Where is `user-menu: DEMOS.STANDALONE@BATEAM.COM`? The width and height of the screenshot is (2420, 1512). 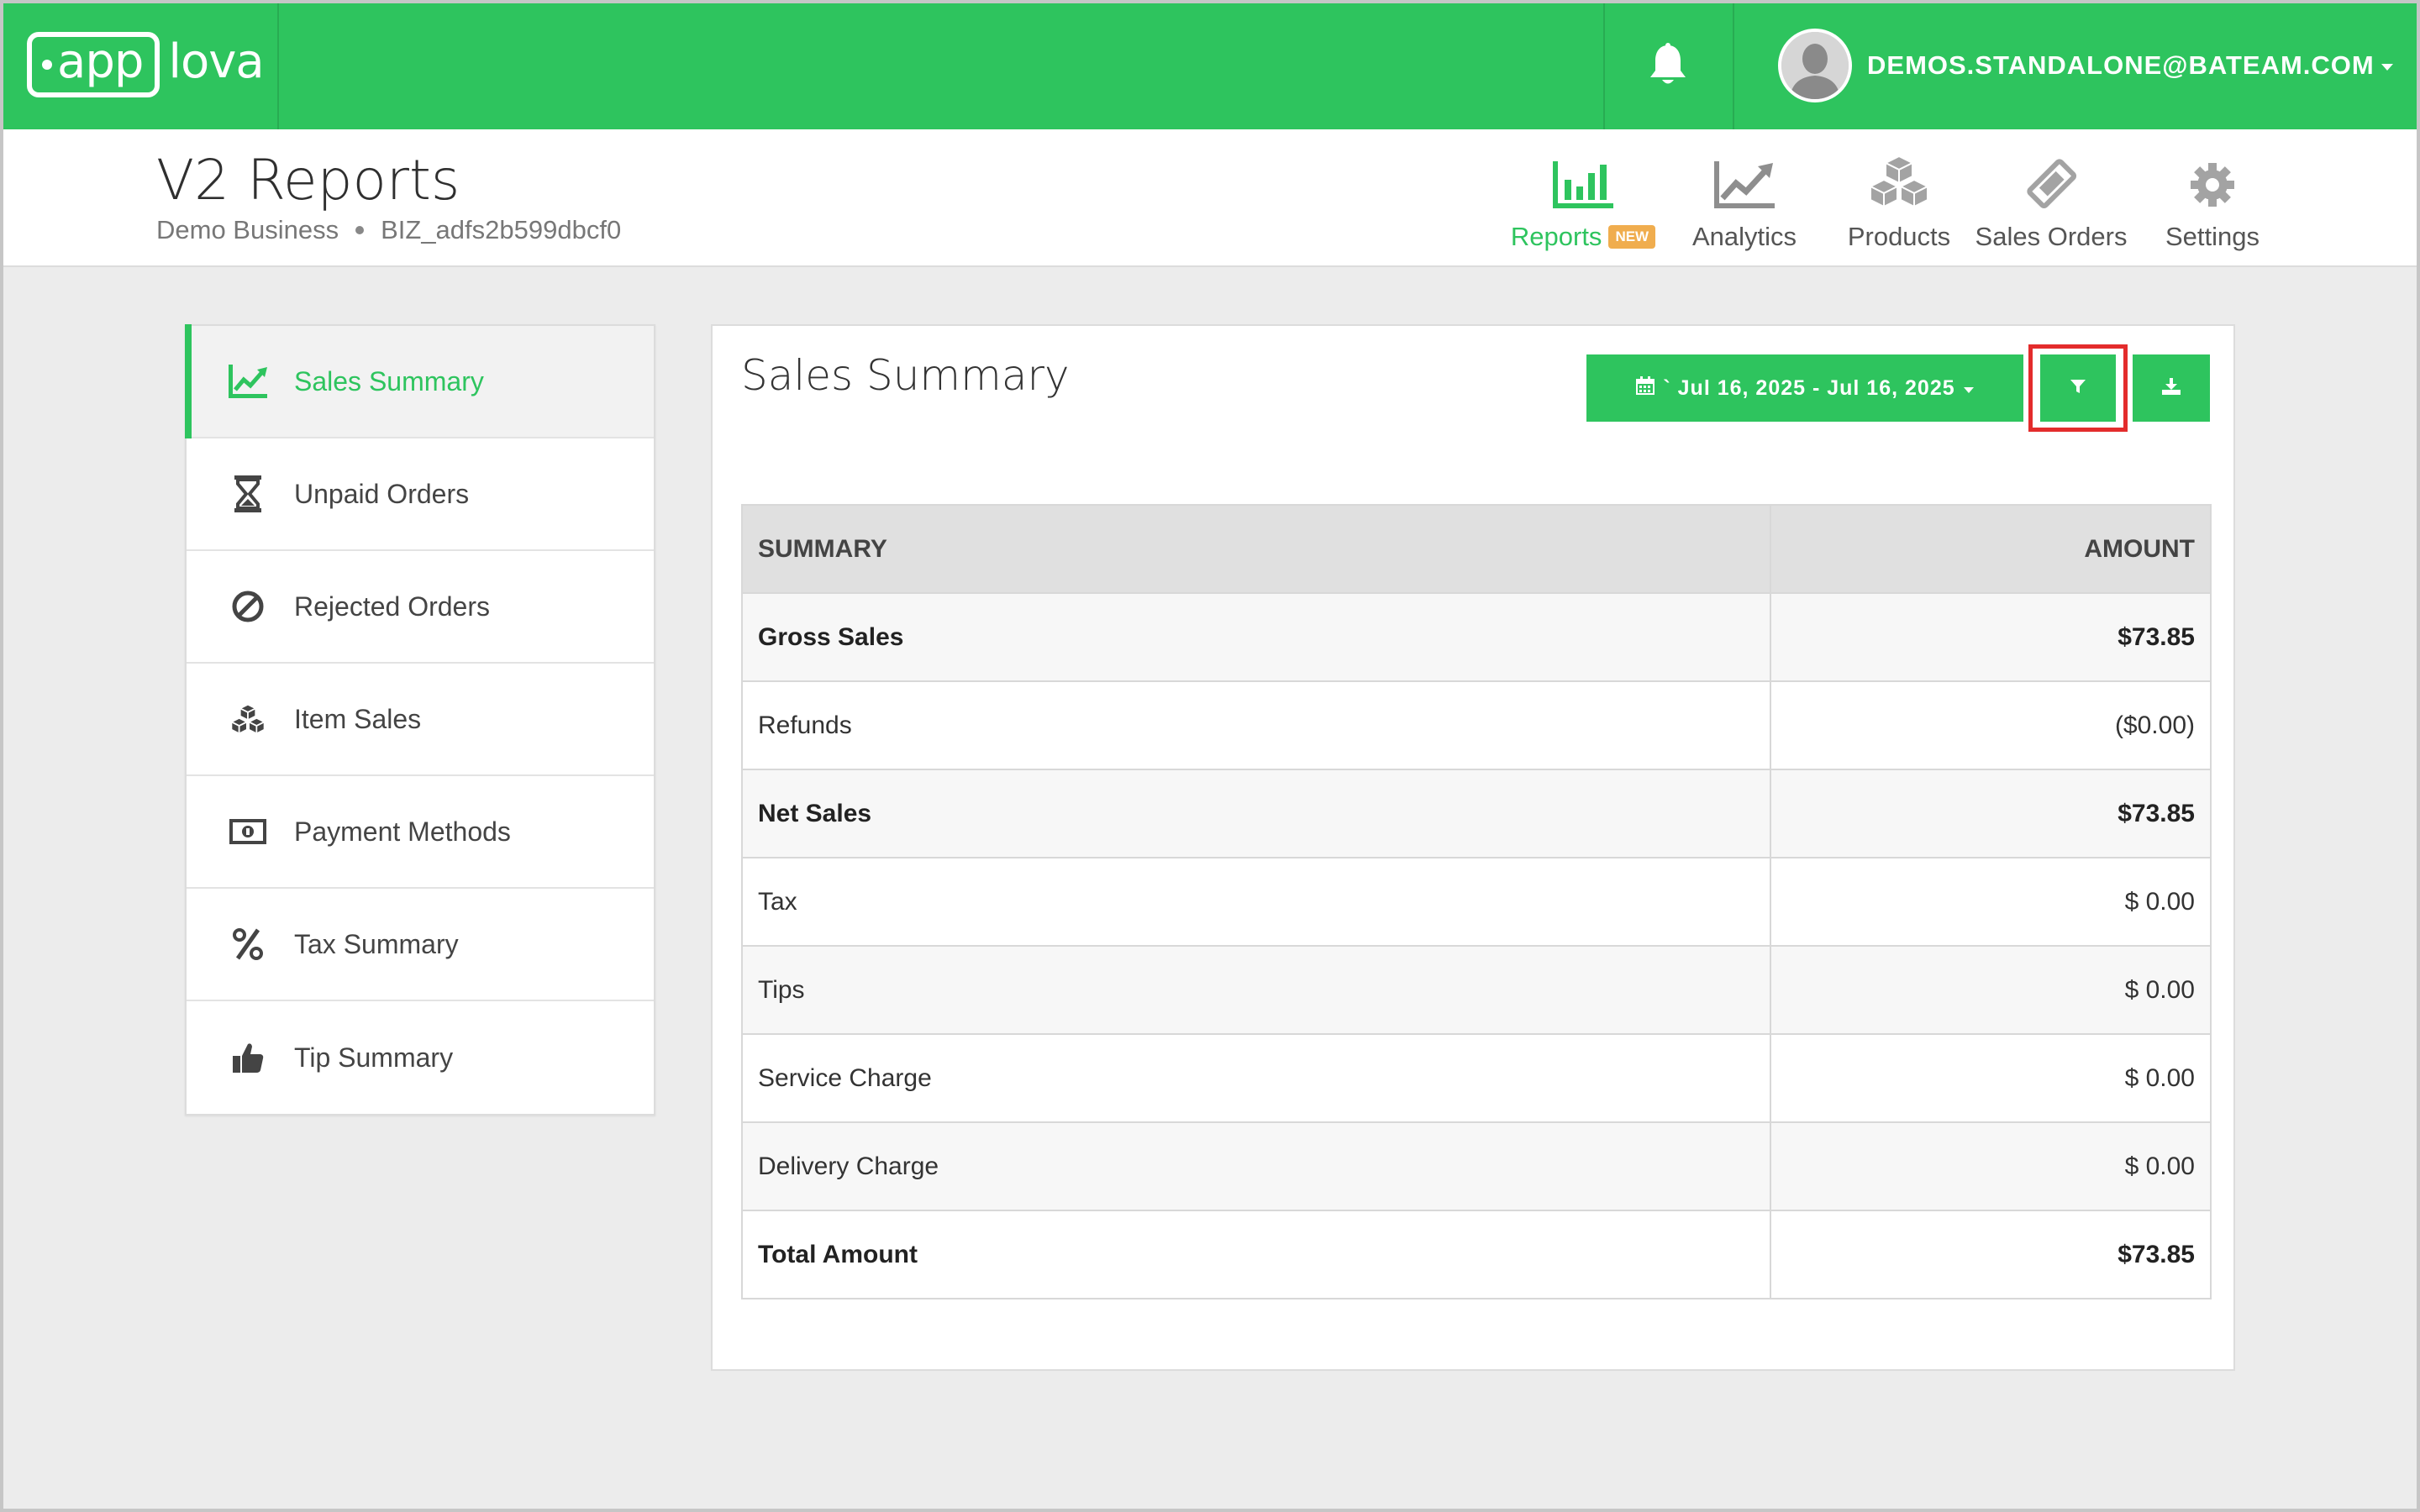 user-menu: DEMOS.STANDALONE@BATEAM.COM is located at coordinates (2086, 66).